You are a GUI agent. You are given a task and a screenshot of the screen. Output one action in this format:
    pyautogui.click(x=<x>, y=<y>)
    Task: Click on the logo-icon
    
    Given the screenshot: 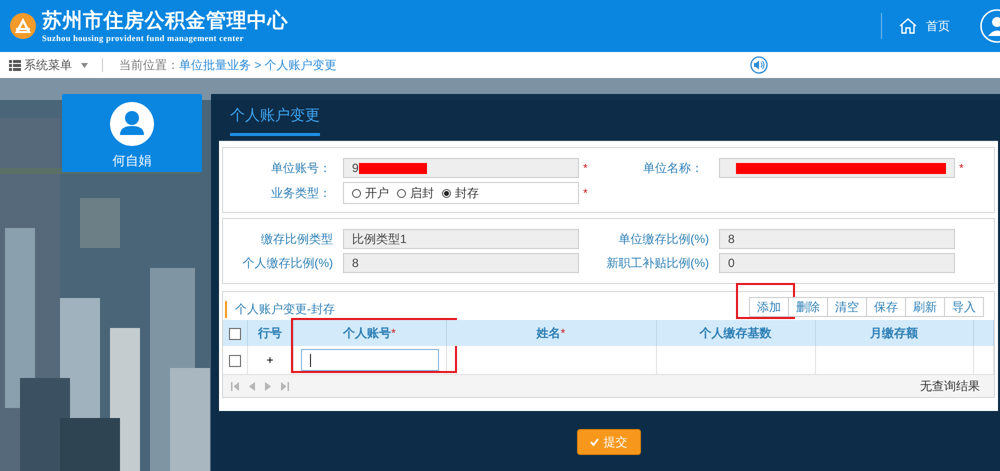 What is the action you would take?
    pyautogui.click(x=23, y=26)
    